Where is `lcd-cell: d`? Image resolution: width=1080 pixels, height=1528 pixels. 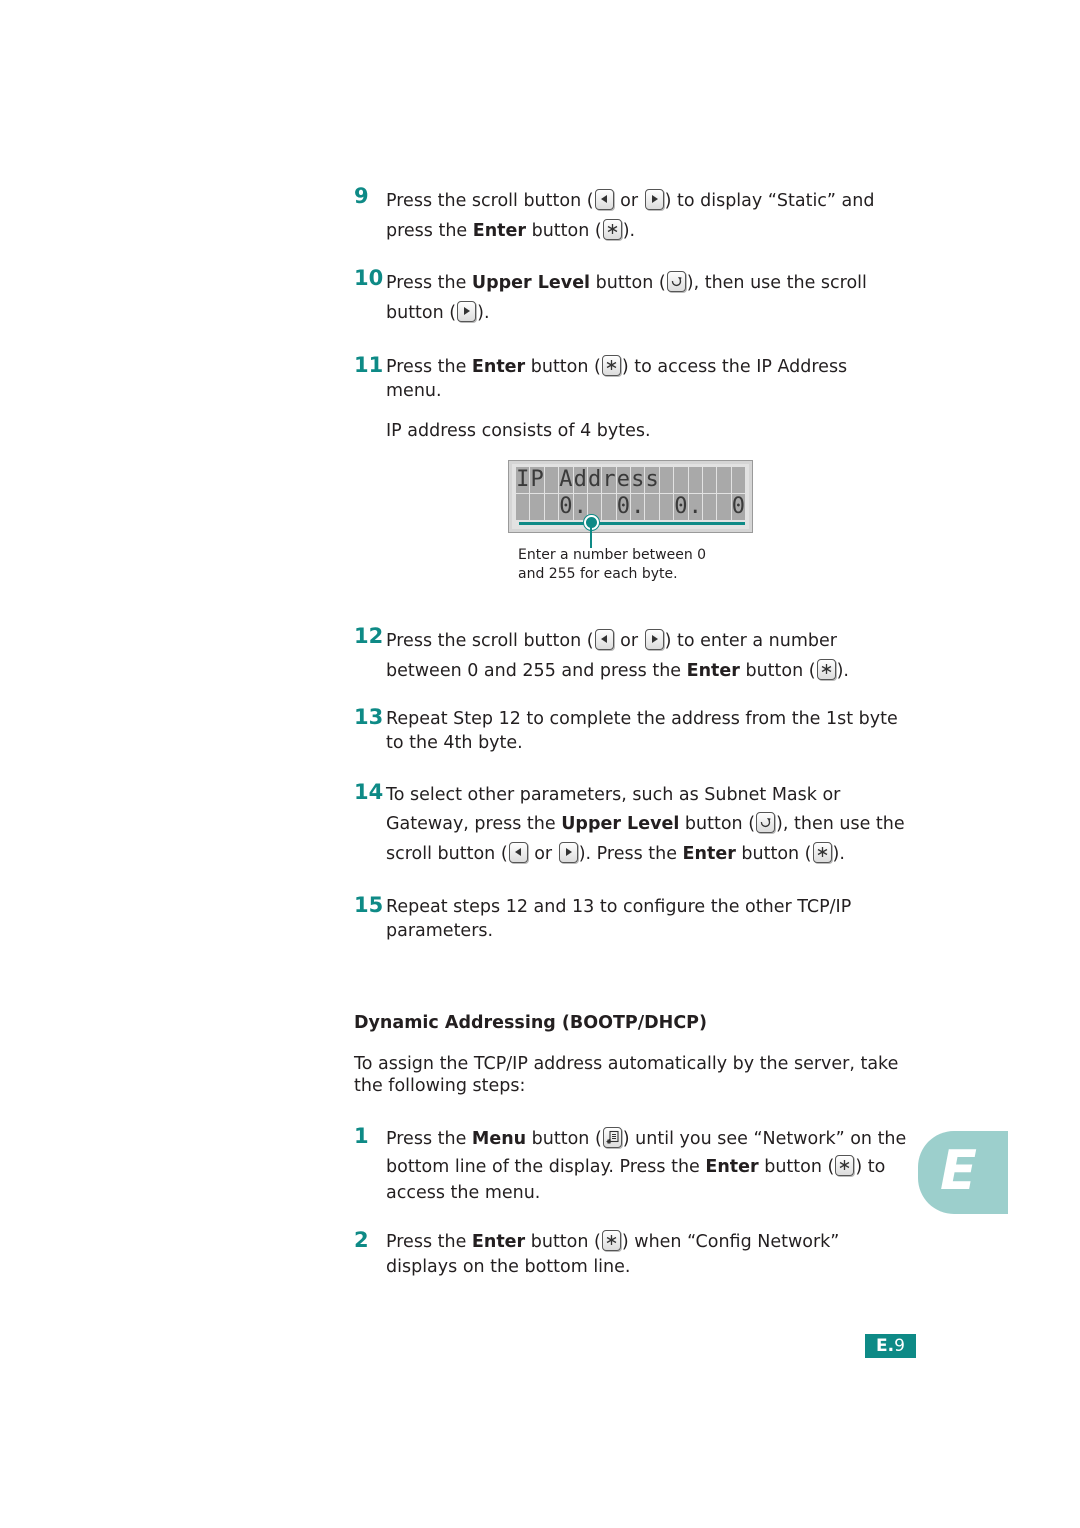 lcd-cell: d is located at coordinates (580, 480).